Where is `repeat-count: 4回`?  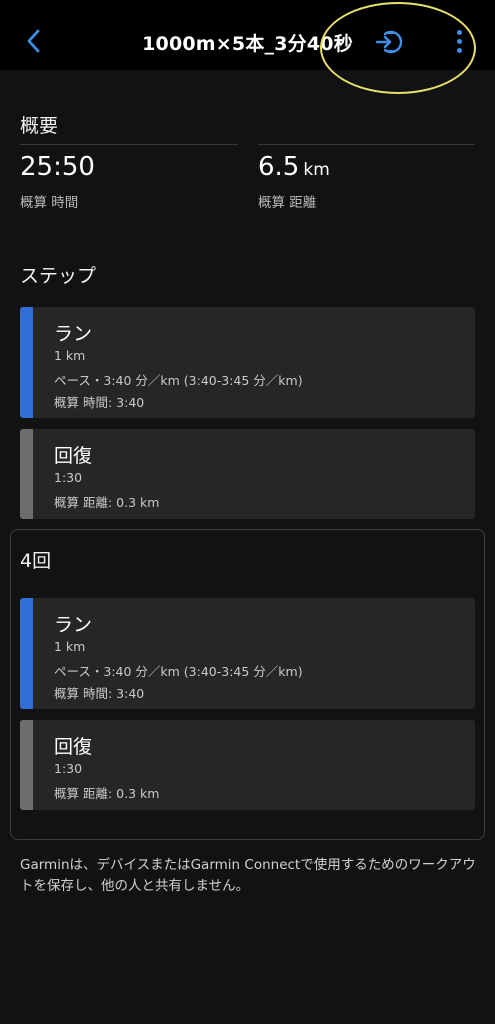
repeat-count: 4回 is located at coordinates (36, 561).